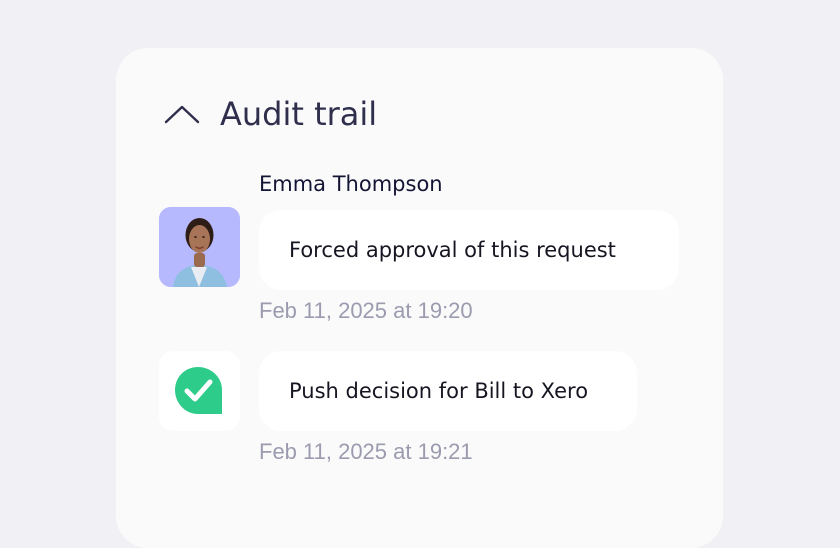 The height and width of the screenshot is (548, 840). Describe the element at coordinates (182, 114) in the screenshot. I see `chevron-up-icon` at that location.